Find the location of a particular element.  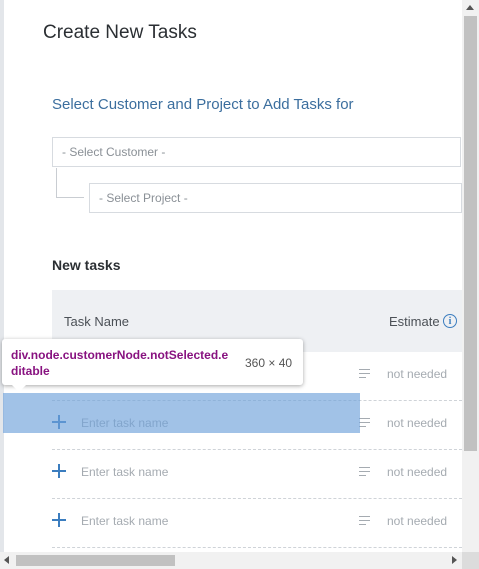

scroll-left-icon is located at coordinates (6, 560).